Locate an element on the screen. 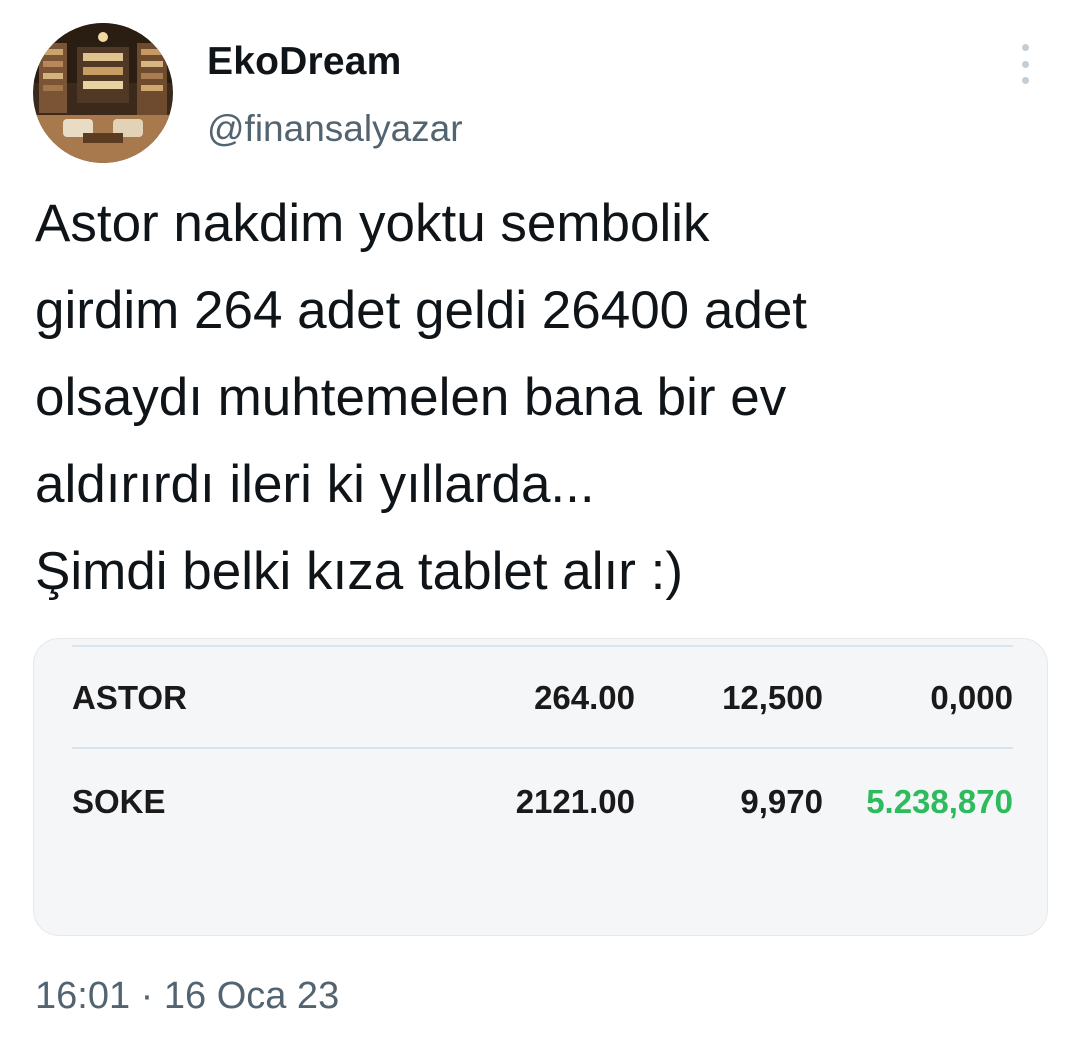  portfolio-row-astor: ASTOR 264.00 12,500 0,000 is located at coordinates (540, 698).